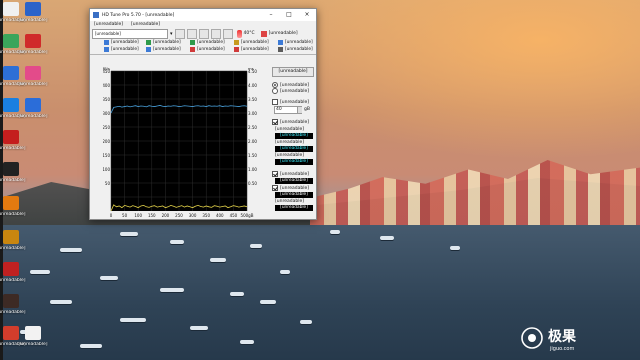 This screenshot has width=640, height=360. I want to click on tab-6: [unreadable], so click(163, 49).